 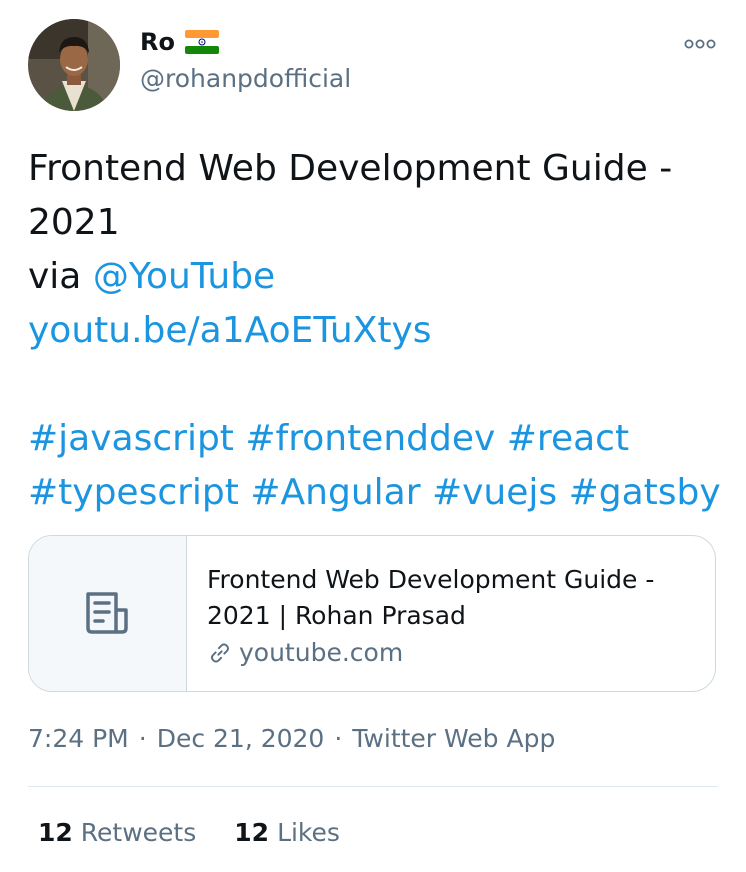 I want to click on india-flag-icon, so click(x=201, y=42).